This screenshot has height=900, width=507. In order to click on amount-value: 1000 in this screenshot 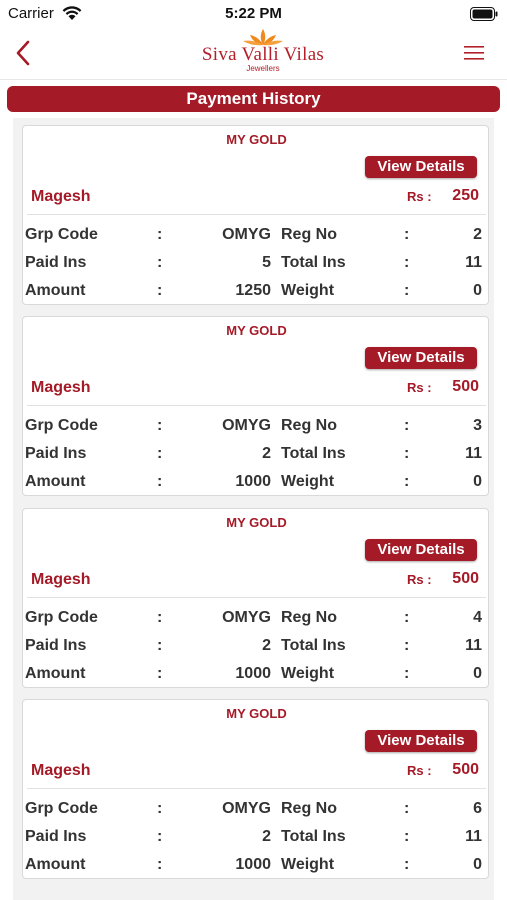, I will do `click(253, 864)`.